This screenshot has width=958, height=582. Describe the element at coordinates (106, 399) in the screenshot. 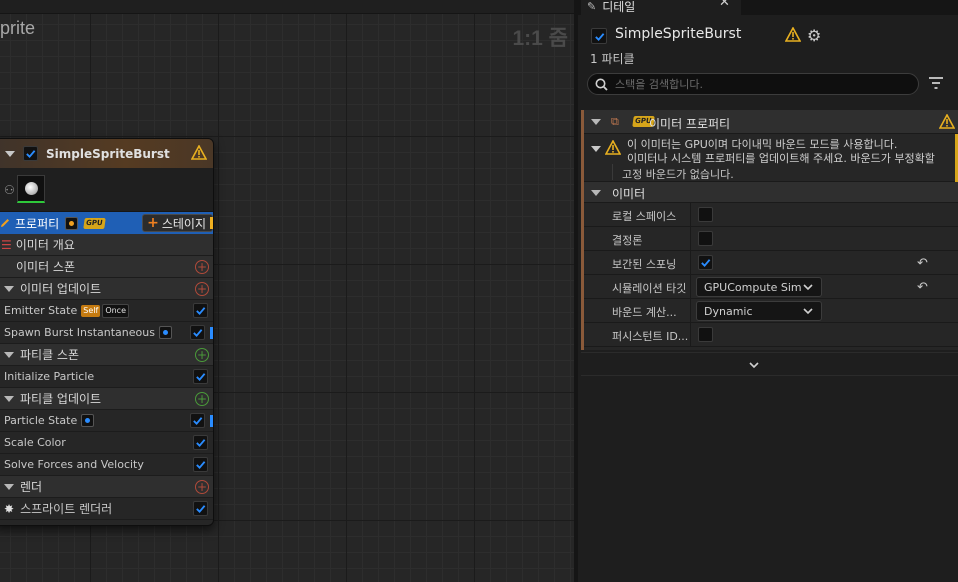

I see `particle-update-section: 파티클 업데이트 +` at that location.